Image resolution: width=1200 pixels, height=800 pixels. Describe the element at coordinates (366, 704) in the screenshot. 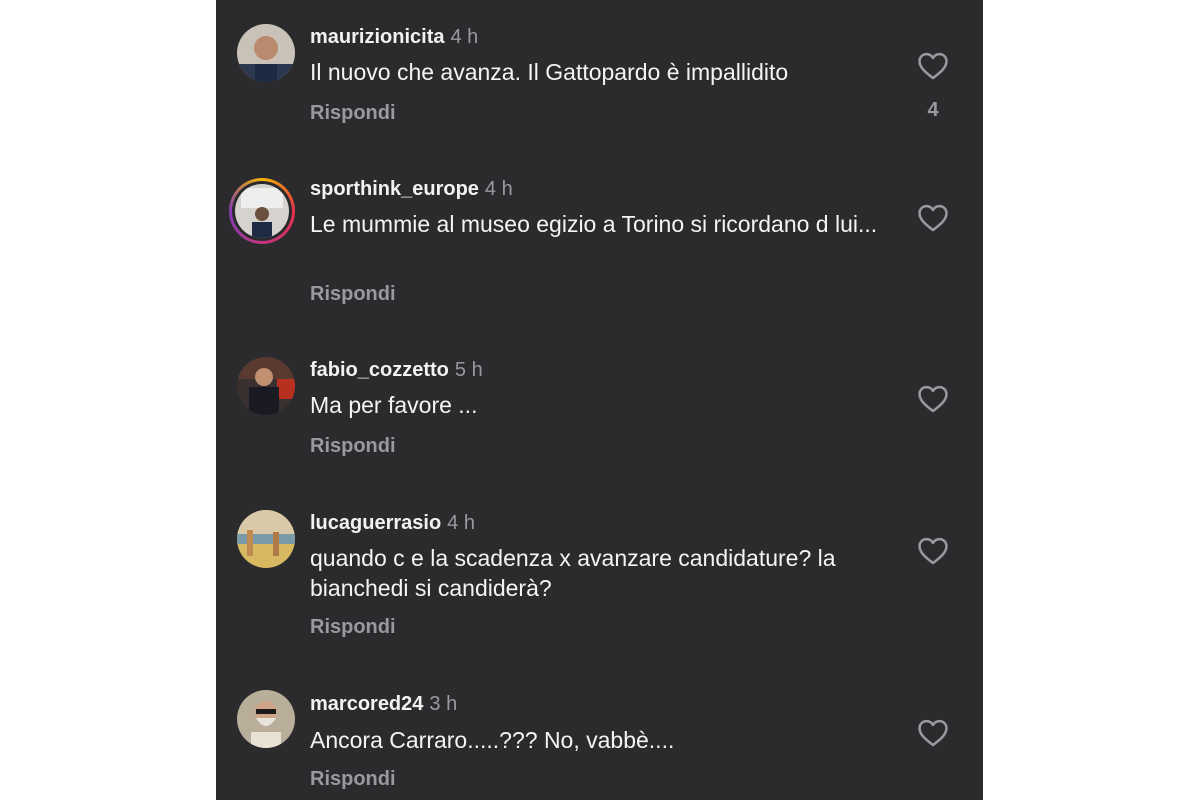

I see `username: marcored24` at that location.